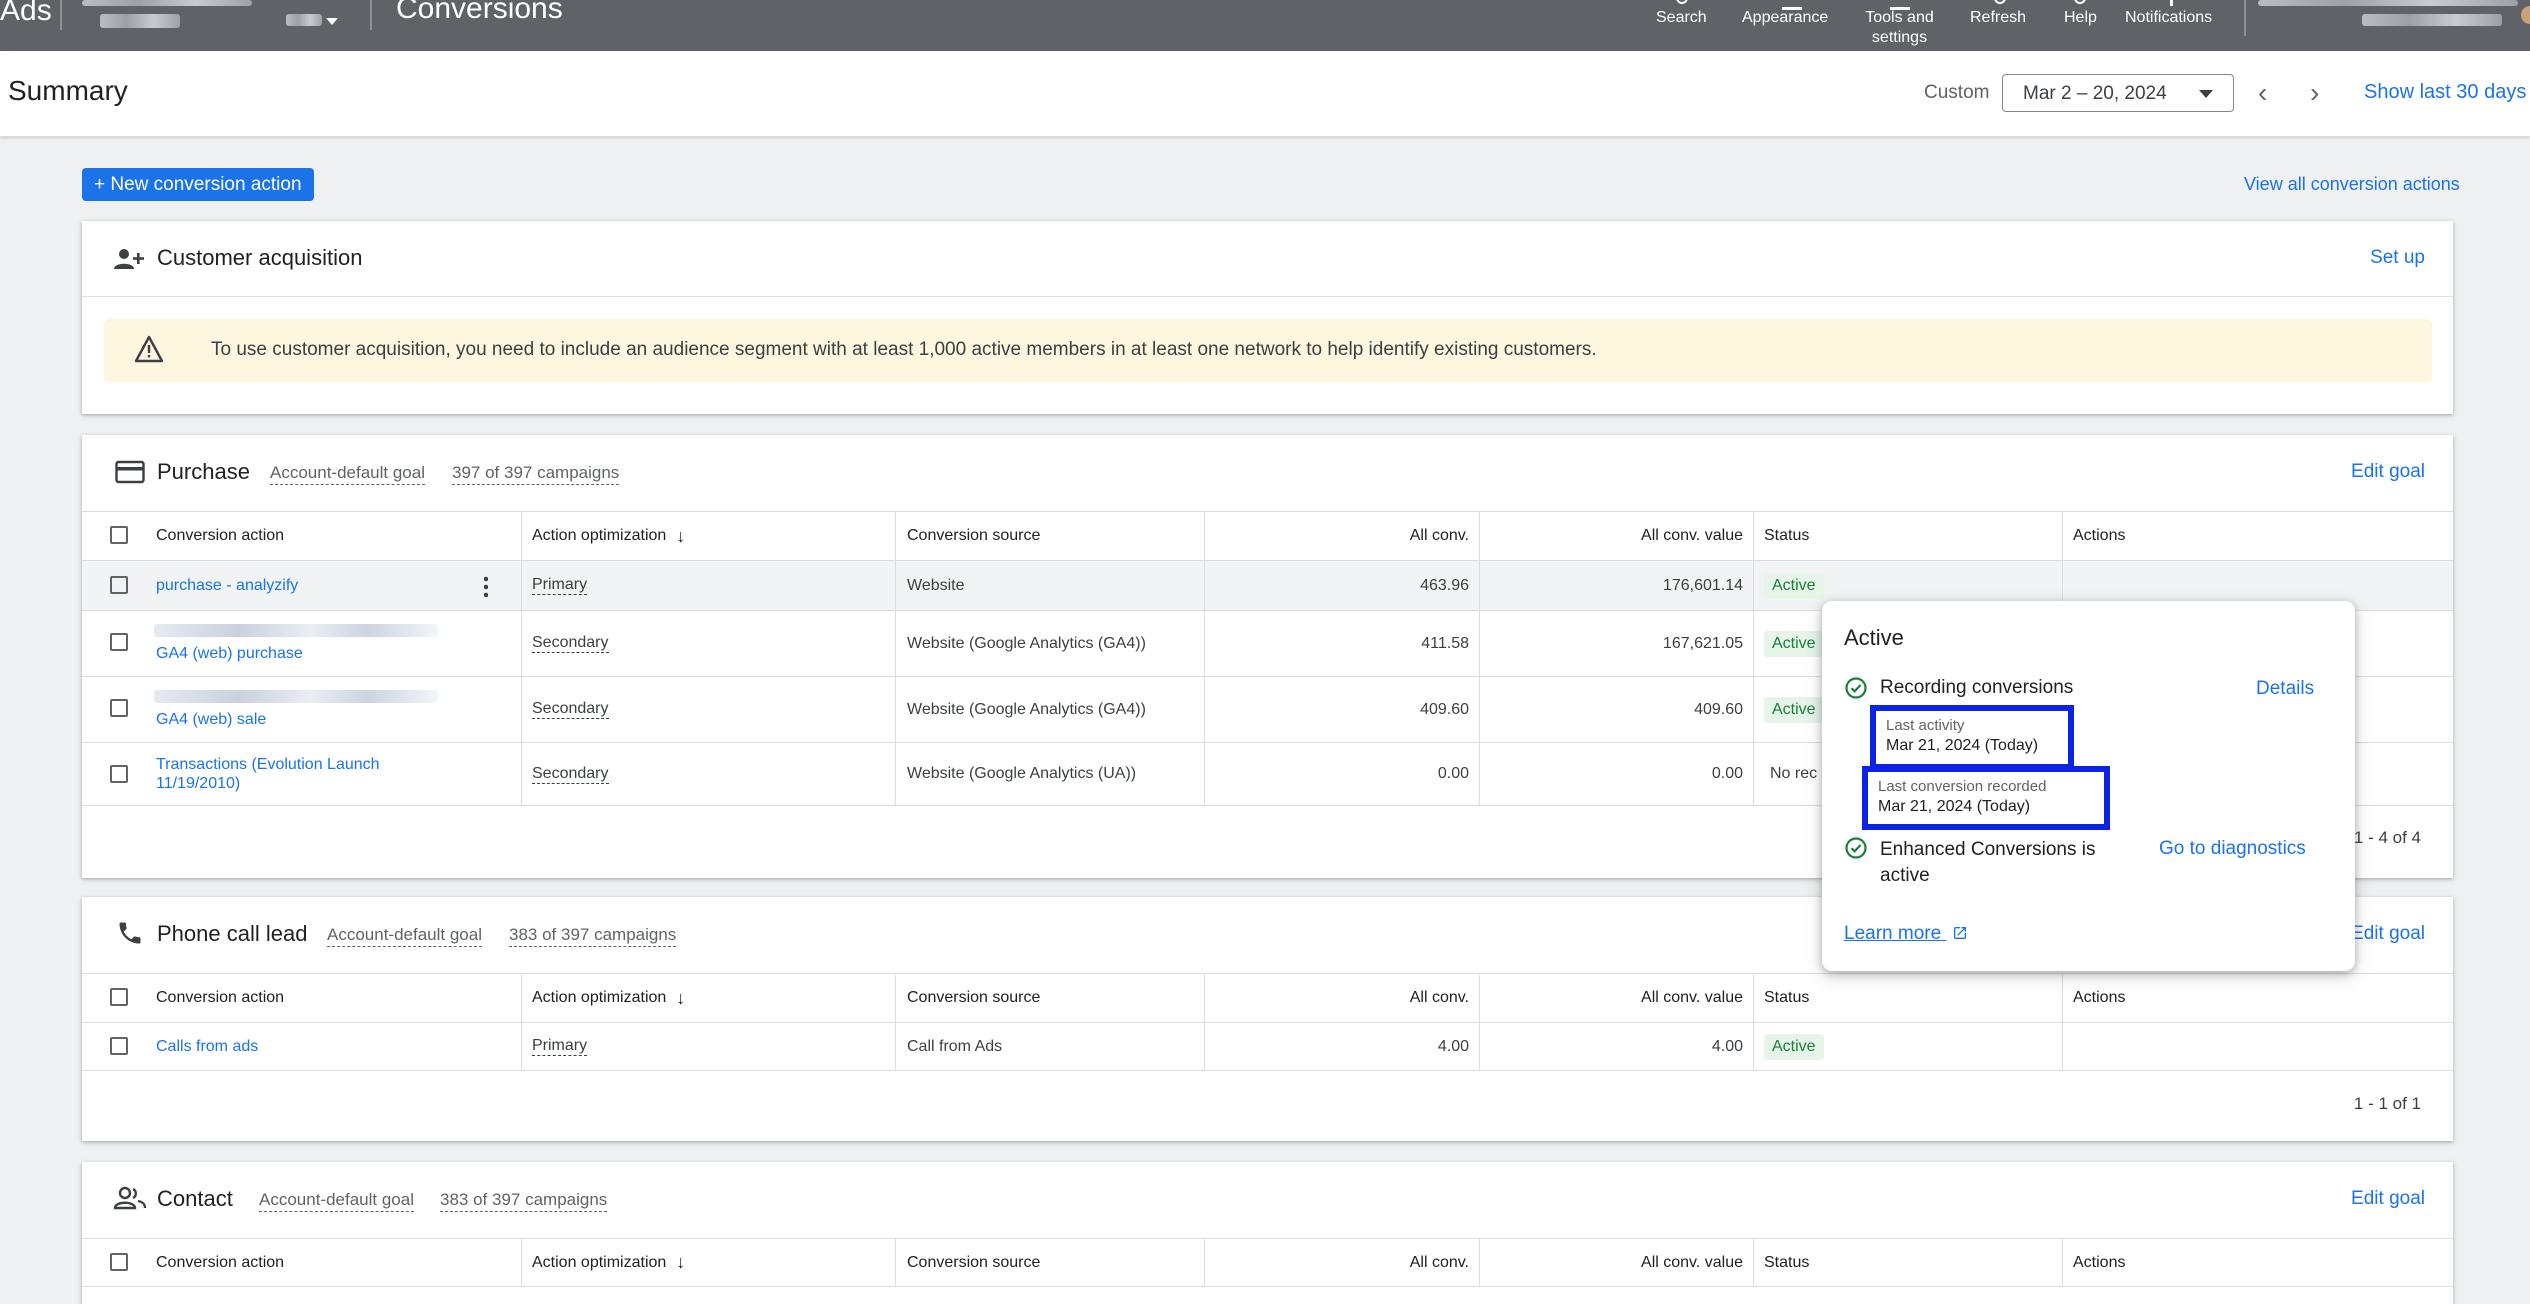 The height and width of the screenshot is (1304, 2530). What do you see at coordinates (2206, 94) in the screenshot?
I see `dropdown-caret-icon` at bounding box center [2206, 94].